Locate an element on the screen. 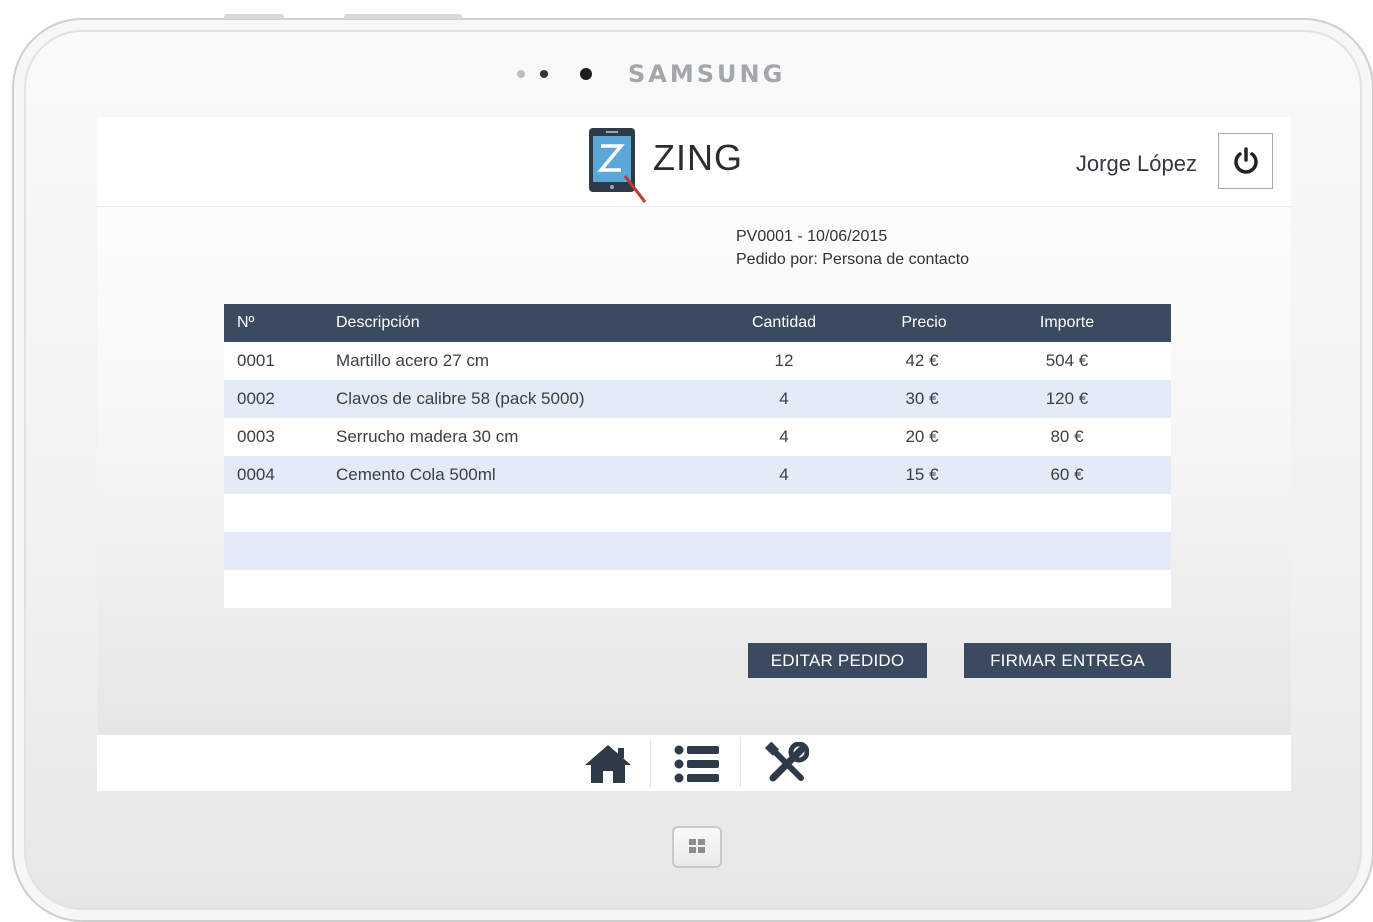 The height and width of the screenshot is (922, 1373). sign-delivery-button: FIRMAR ENTREGA is located at coordinates (1067, 660).